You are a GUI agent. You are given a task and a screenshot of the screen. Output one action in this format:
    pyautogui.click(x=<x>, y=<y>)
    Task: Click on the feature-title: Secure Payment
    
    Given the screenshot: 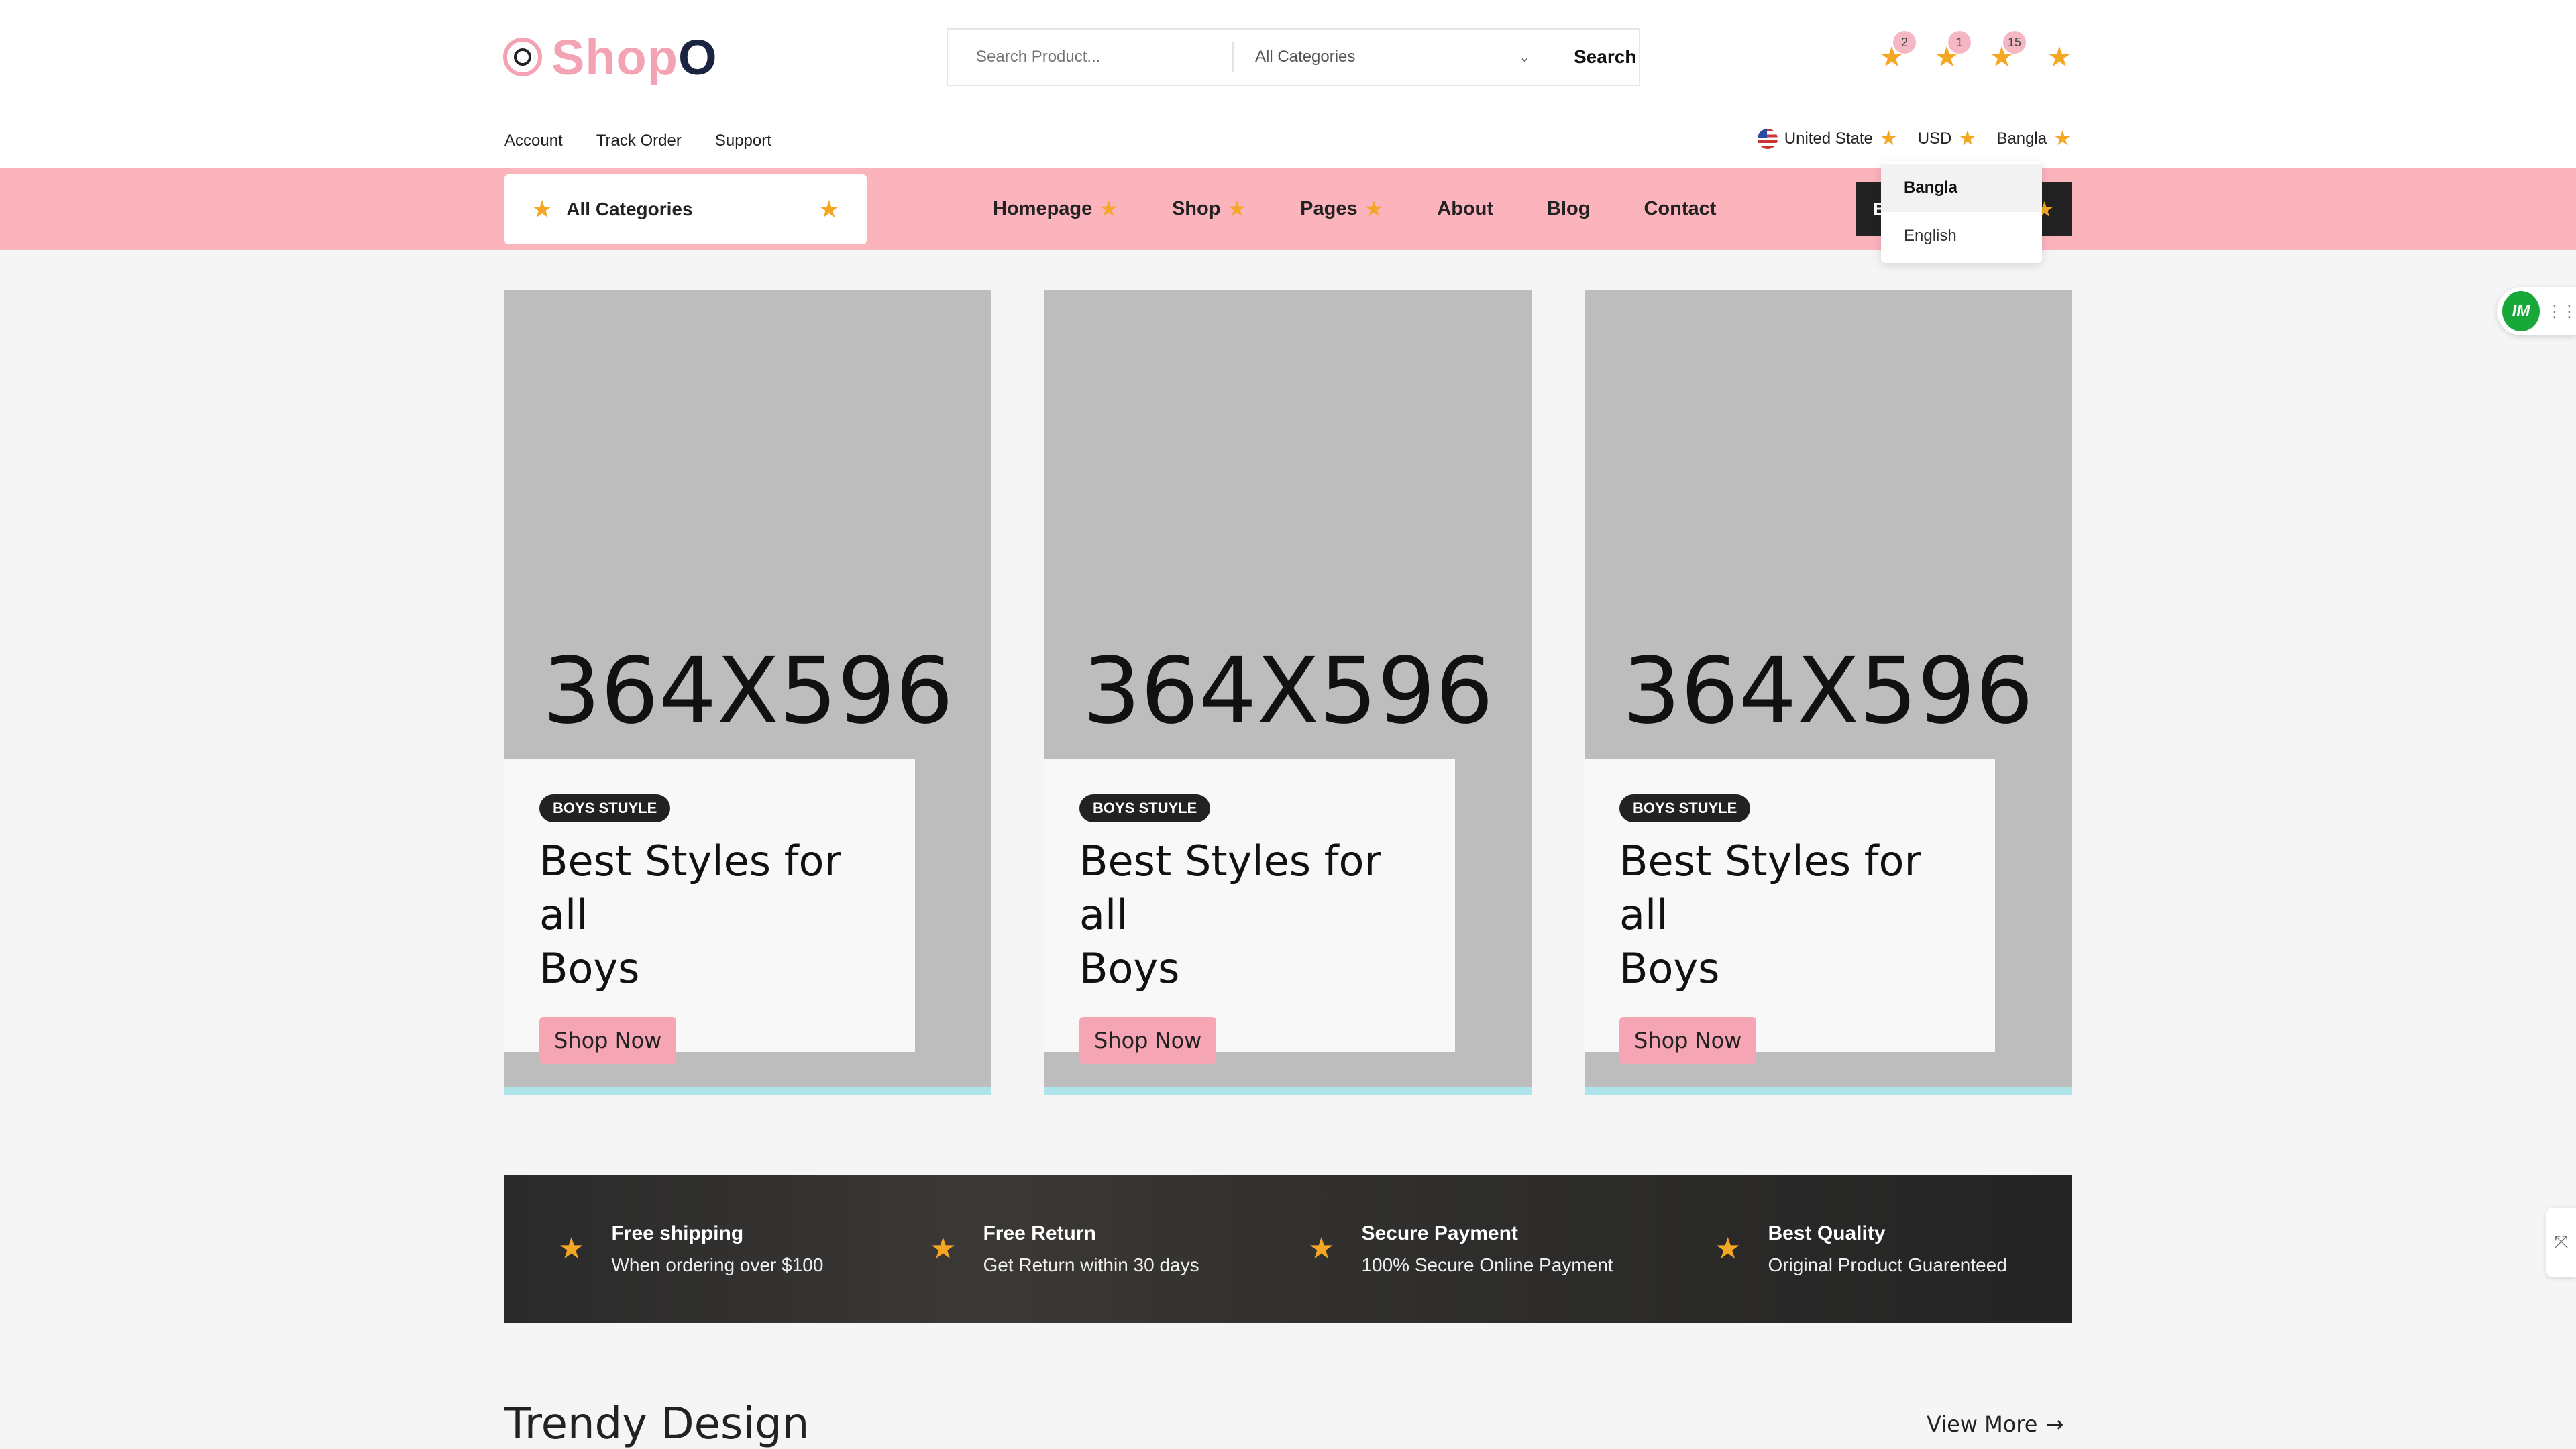 What is the action you would take?
    pyautogui.click(x=1439, y=1233)
    